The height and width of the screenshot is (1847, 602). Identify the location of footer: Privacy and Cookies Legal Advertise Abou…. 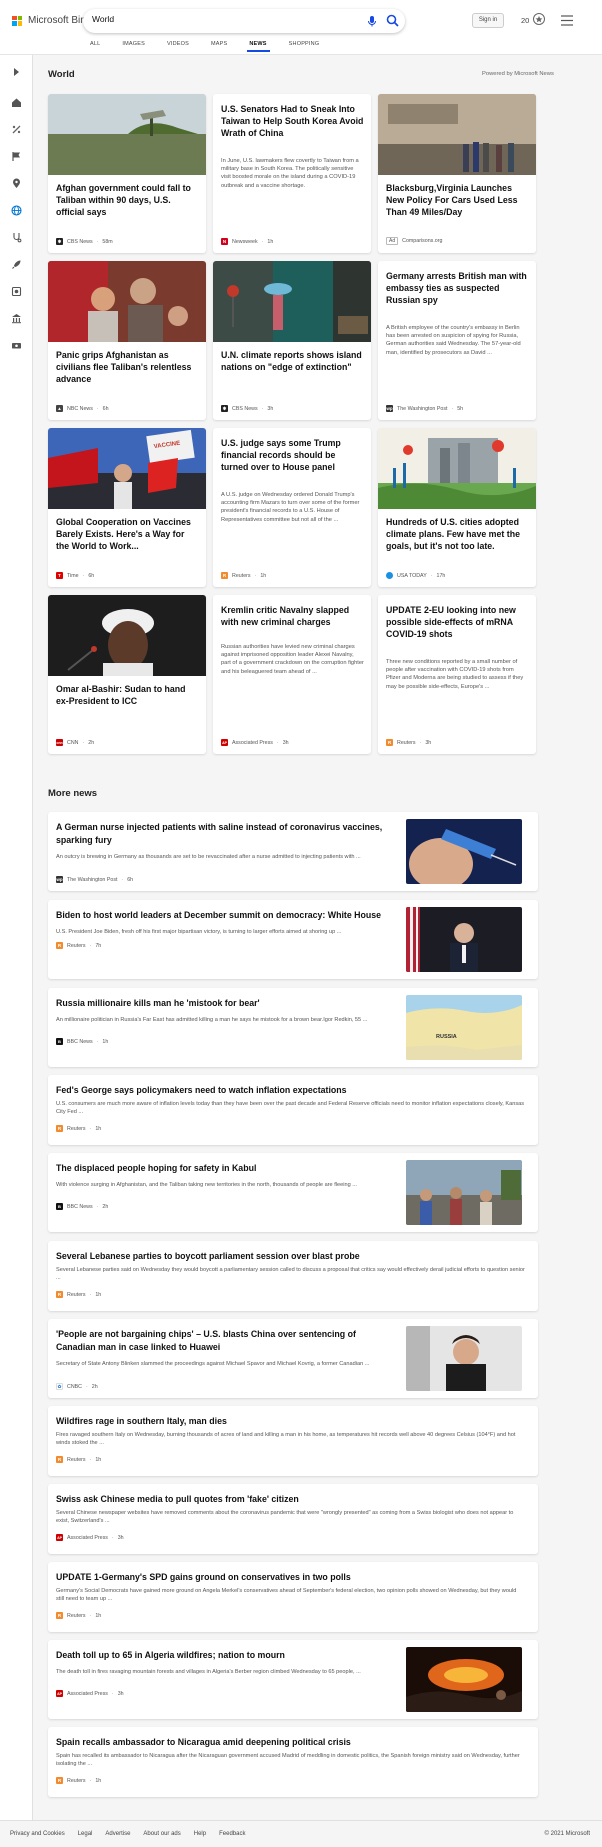
(301, 1833).